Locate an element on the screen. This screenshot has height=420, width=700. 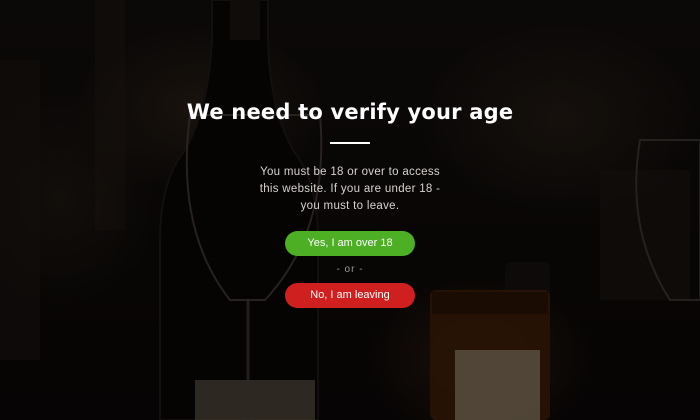
leave-site-button: No, I am leaving is located at coordinates (350, 295).